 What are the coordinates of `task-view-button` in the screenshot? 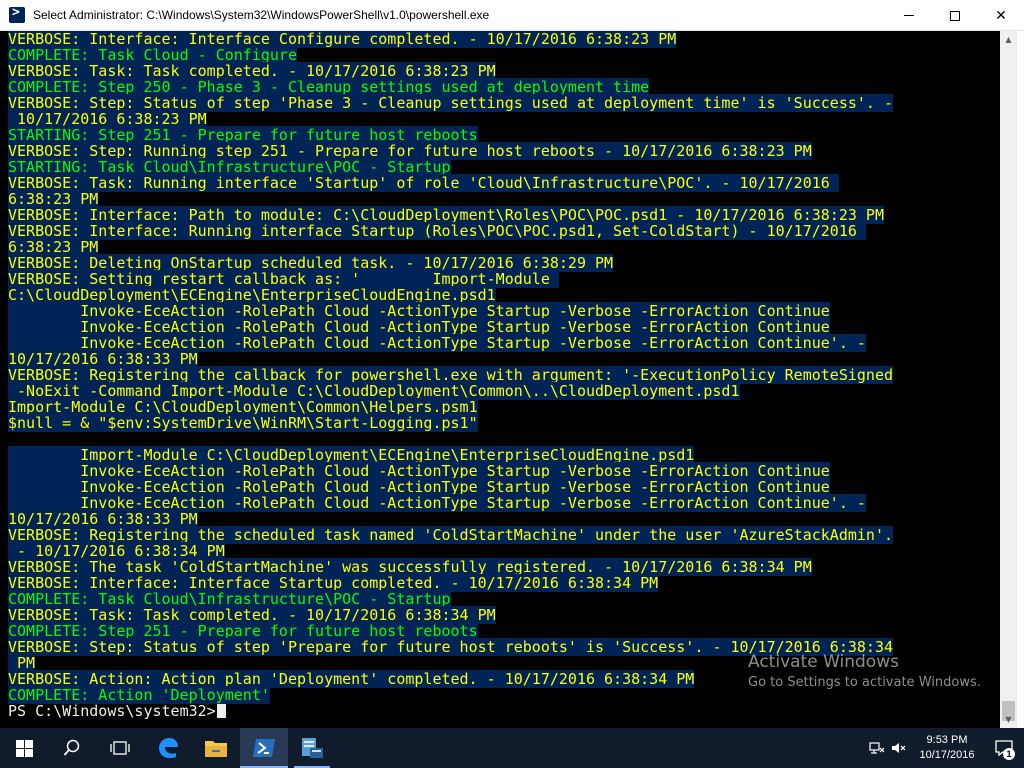 It's located at (120, 748).